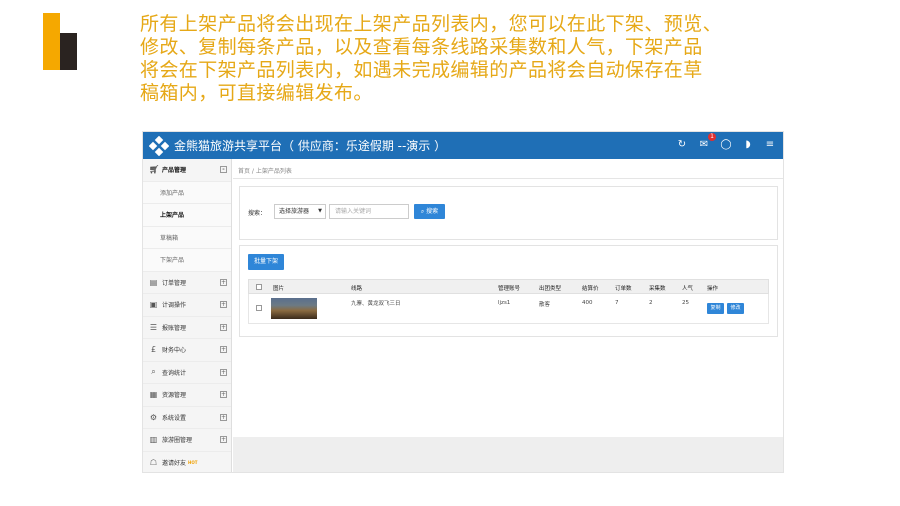 This screenshot has height=506, width=900. What do you see at coordinates (172, 216) in the screenshot?
I see `sidebar-item-label: 上架产品` at bounding box center [172, 216].